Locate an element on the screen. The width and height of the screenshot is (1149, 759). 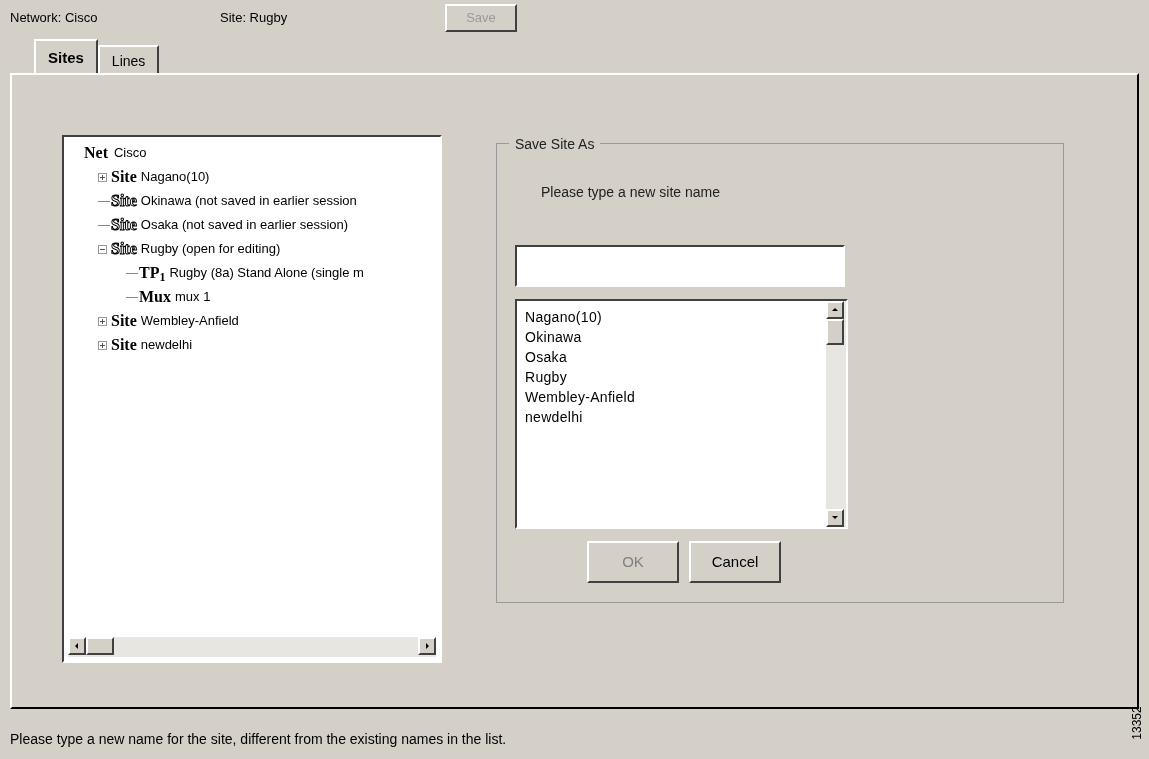
list-item: Wembley-Anfield is located at coordinates (675, 397).